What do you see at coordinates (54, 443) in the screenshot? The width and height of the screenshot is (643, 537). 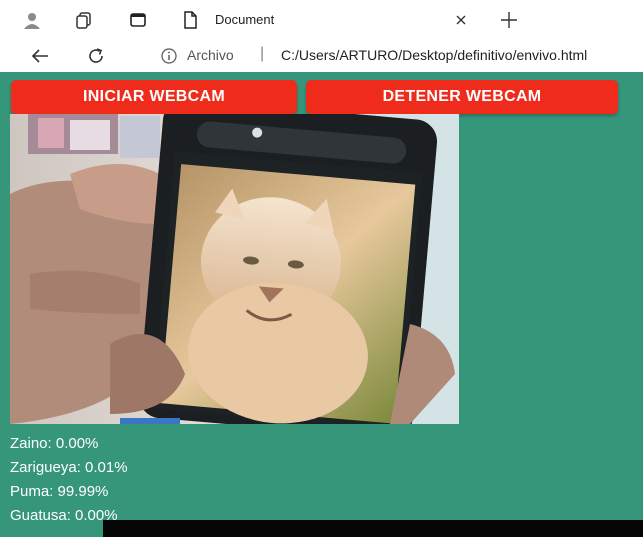 I see `prediction-zaino: Zaino: 0.00%` at bounding box center [54, 443].